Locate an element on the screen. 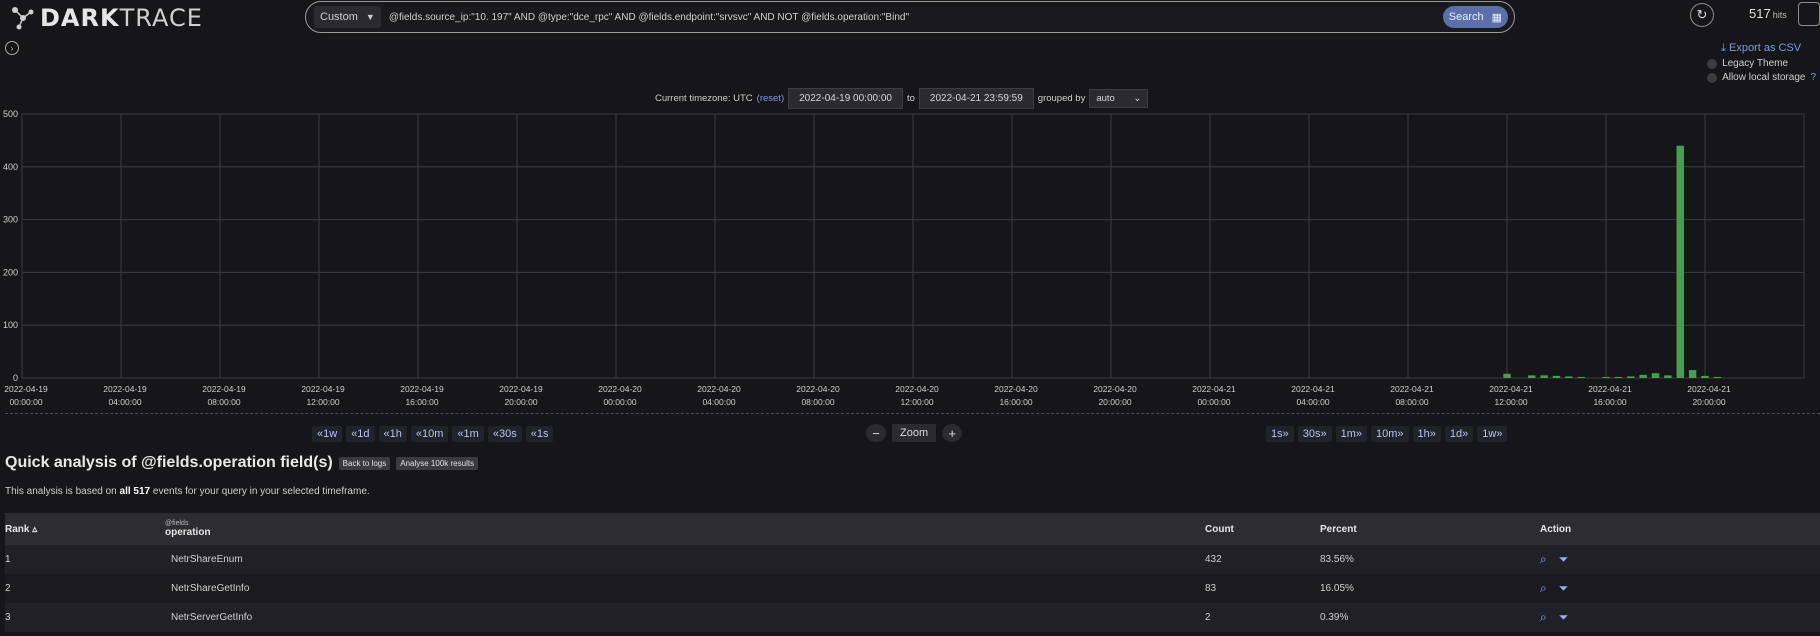 Image resolution: width=1820 pixels, height=636 pixels. x-tick-date: 2022-04-20 is located at coordinates (620, 389).